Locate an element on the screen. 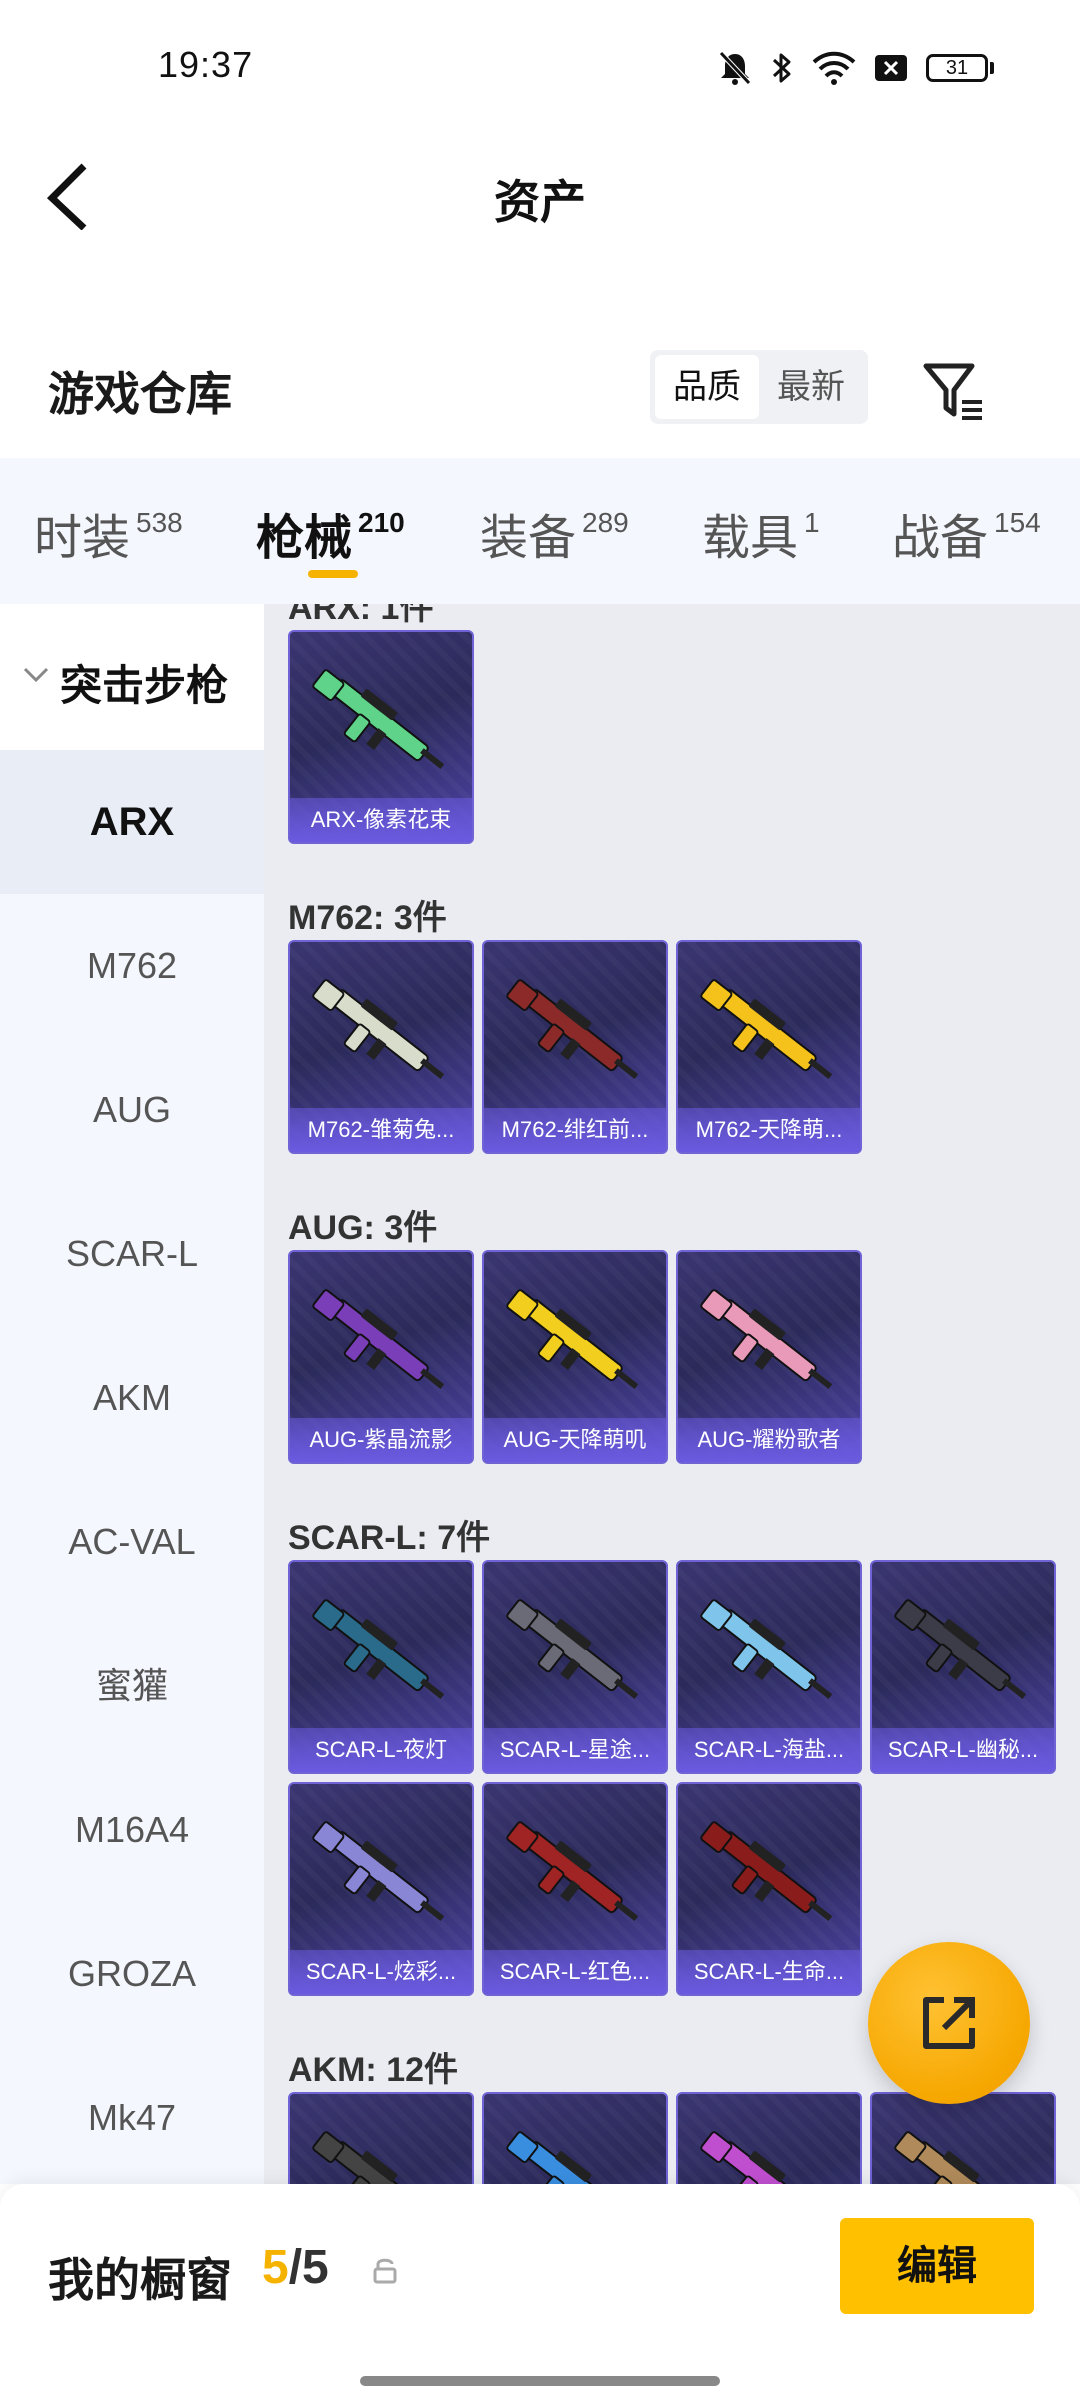 The width and height of the screenshot is (1080, 2400). weapon-skin-card: AUG-紫晶流影 is located at coordinates (381, 1357).